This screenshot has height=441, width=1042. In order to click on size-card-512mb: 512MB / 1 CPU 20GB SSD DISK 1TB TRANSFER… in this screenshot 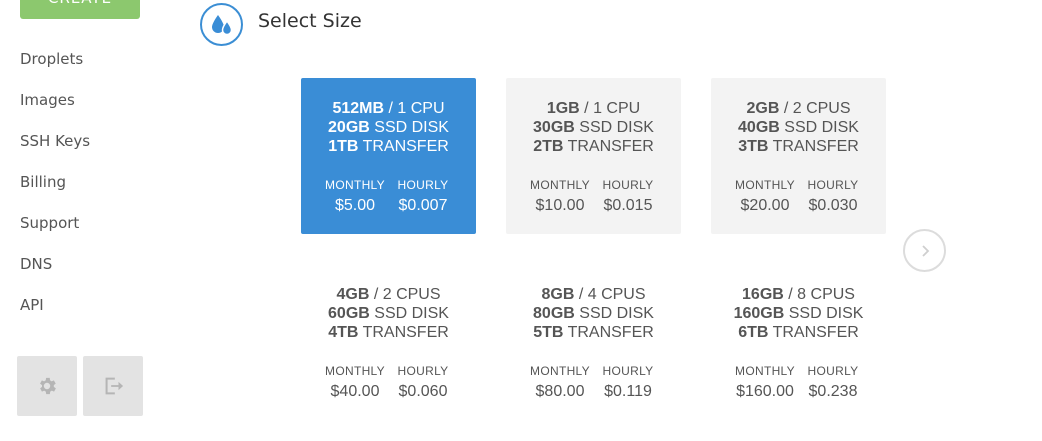, I will do `click(388, 156)`.